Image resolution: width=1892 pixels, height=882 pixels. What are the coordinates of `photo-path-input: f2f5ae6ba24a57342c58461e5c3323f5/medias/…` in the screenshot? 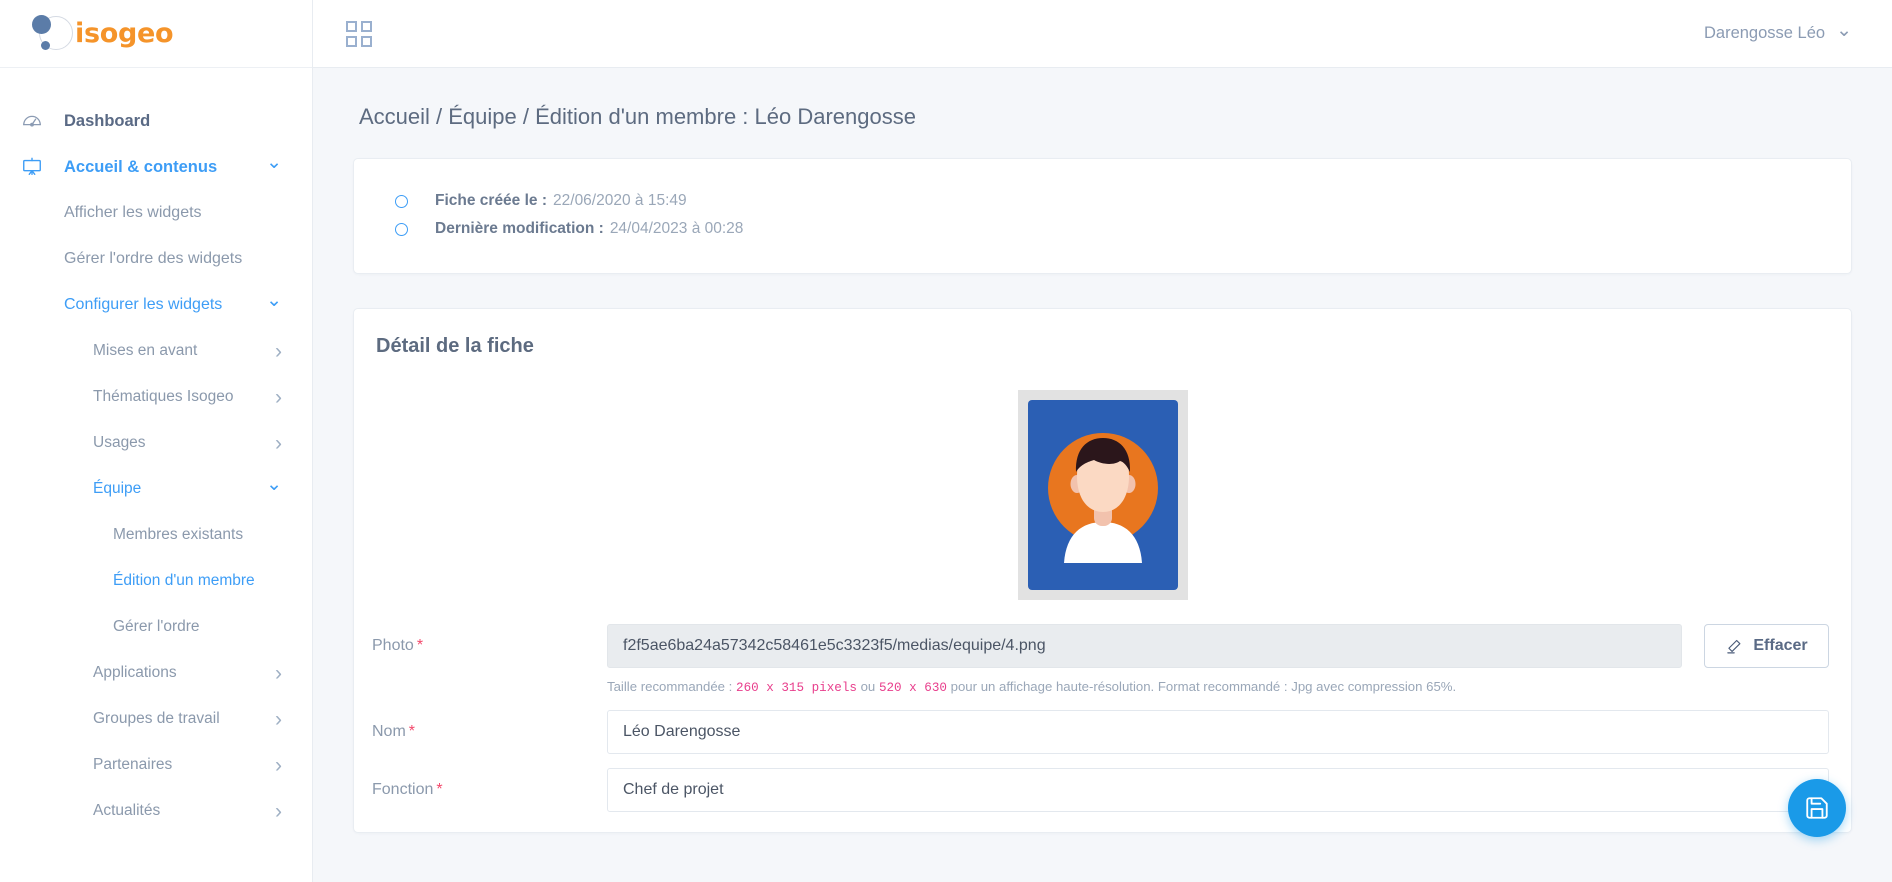 It's located at (1144, 646).